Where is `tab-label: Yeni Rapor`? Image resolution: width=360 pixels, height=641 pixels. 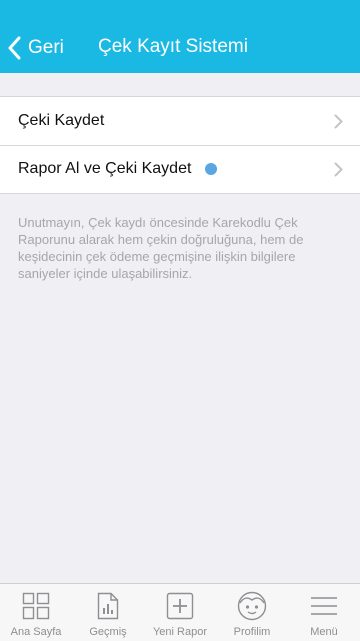 tab-label: Yeni Rapor is located at coordinates (180, 632).